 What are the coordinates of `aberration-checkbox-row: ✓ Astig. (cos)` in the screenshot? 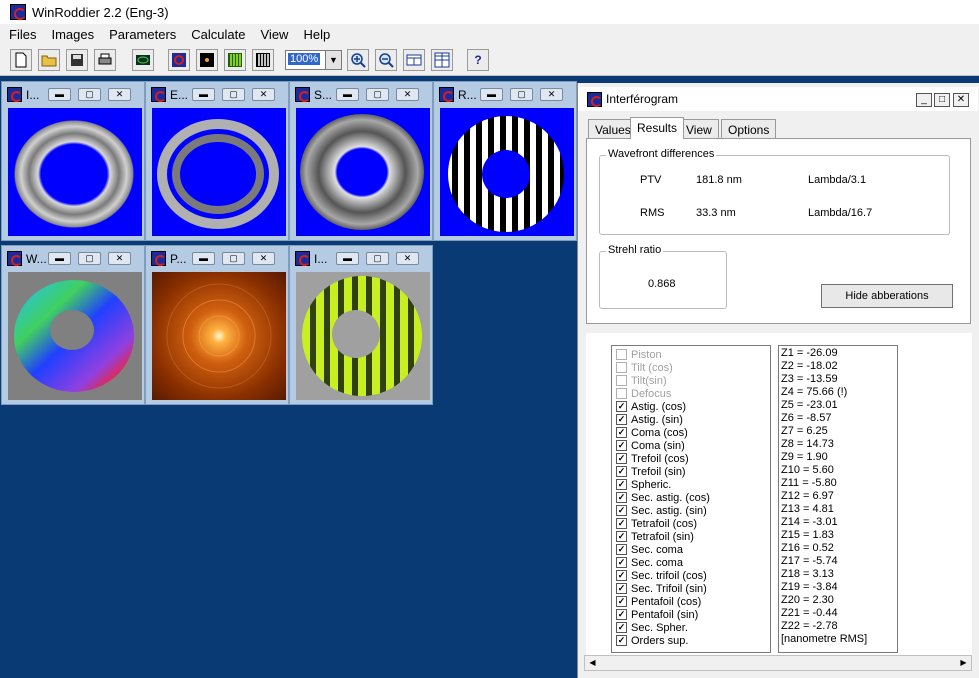 It's located at (651, 406).